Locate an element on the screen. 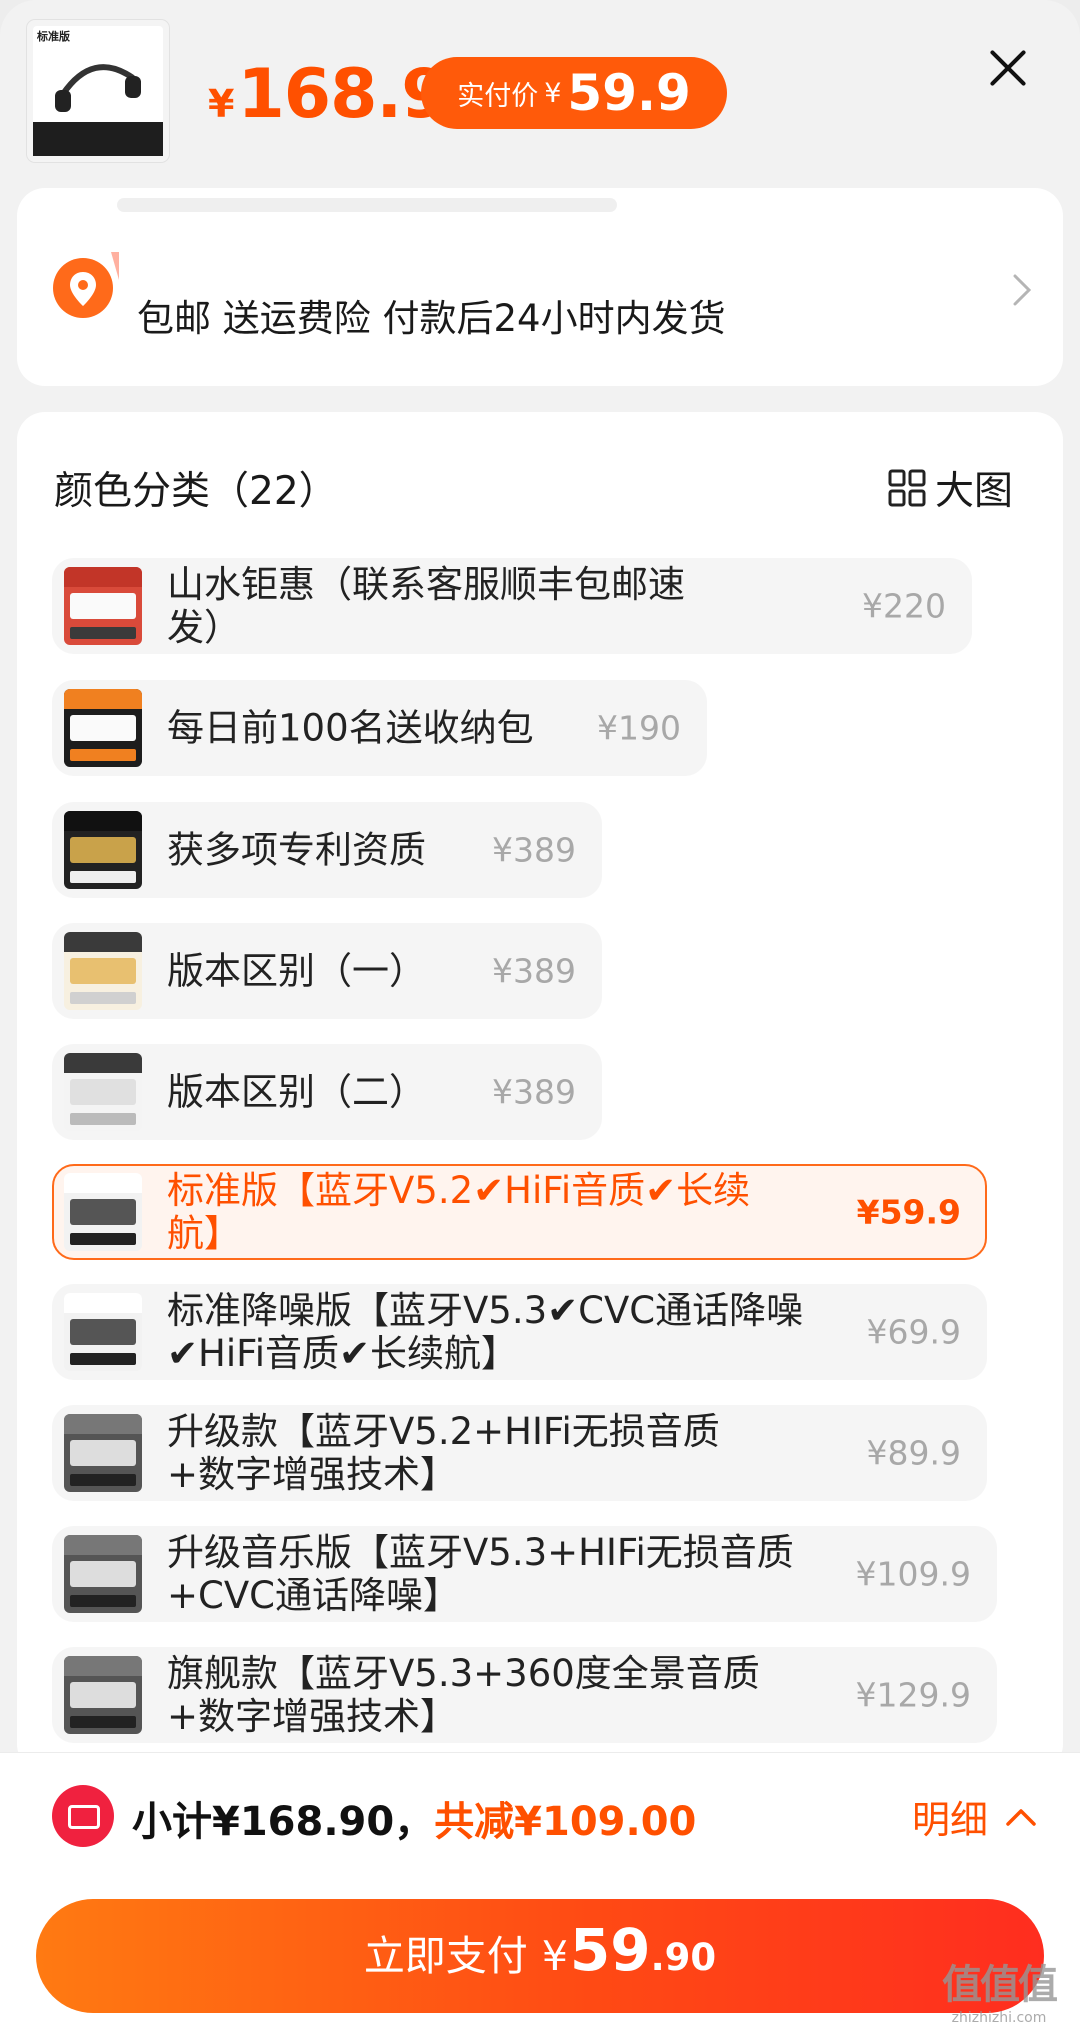 The image size is (1080, 2035). price-detail-button: 明细 is located at coordinates (975, 1816).